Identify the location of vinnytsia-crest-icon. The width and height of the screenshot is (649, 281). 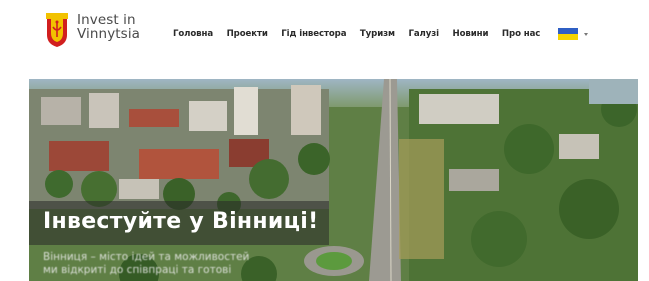
(57, 30).